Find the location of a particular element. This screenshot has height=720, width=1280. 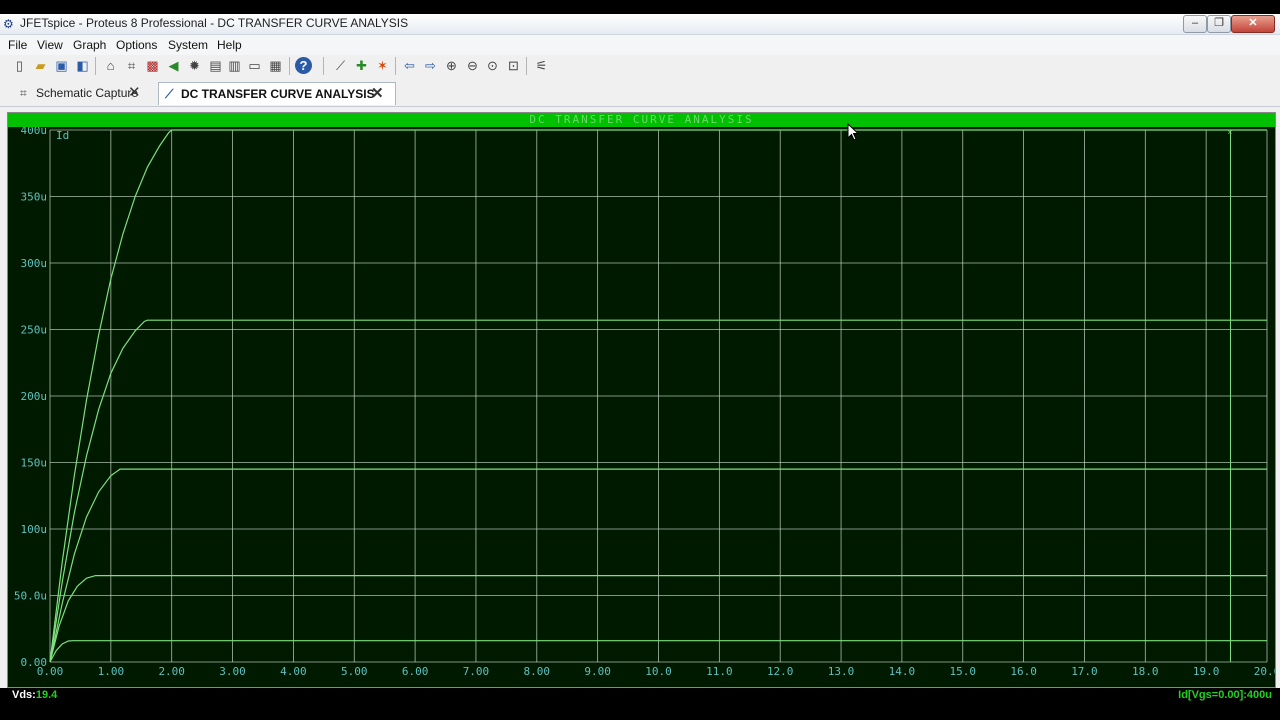

tab-schematic-capture: ⌗ Schematic Capture ✕ is located at coordinates (80, 93).